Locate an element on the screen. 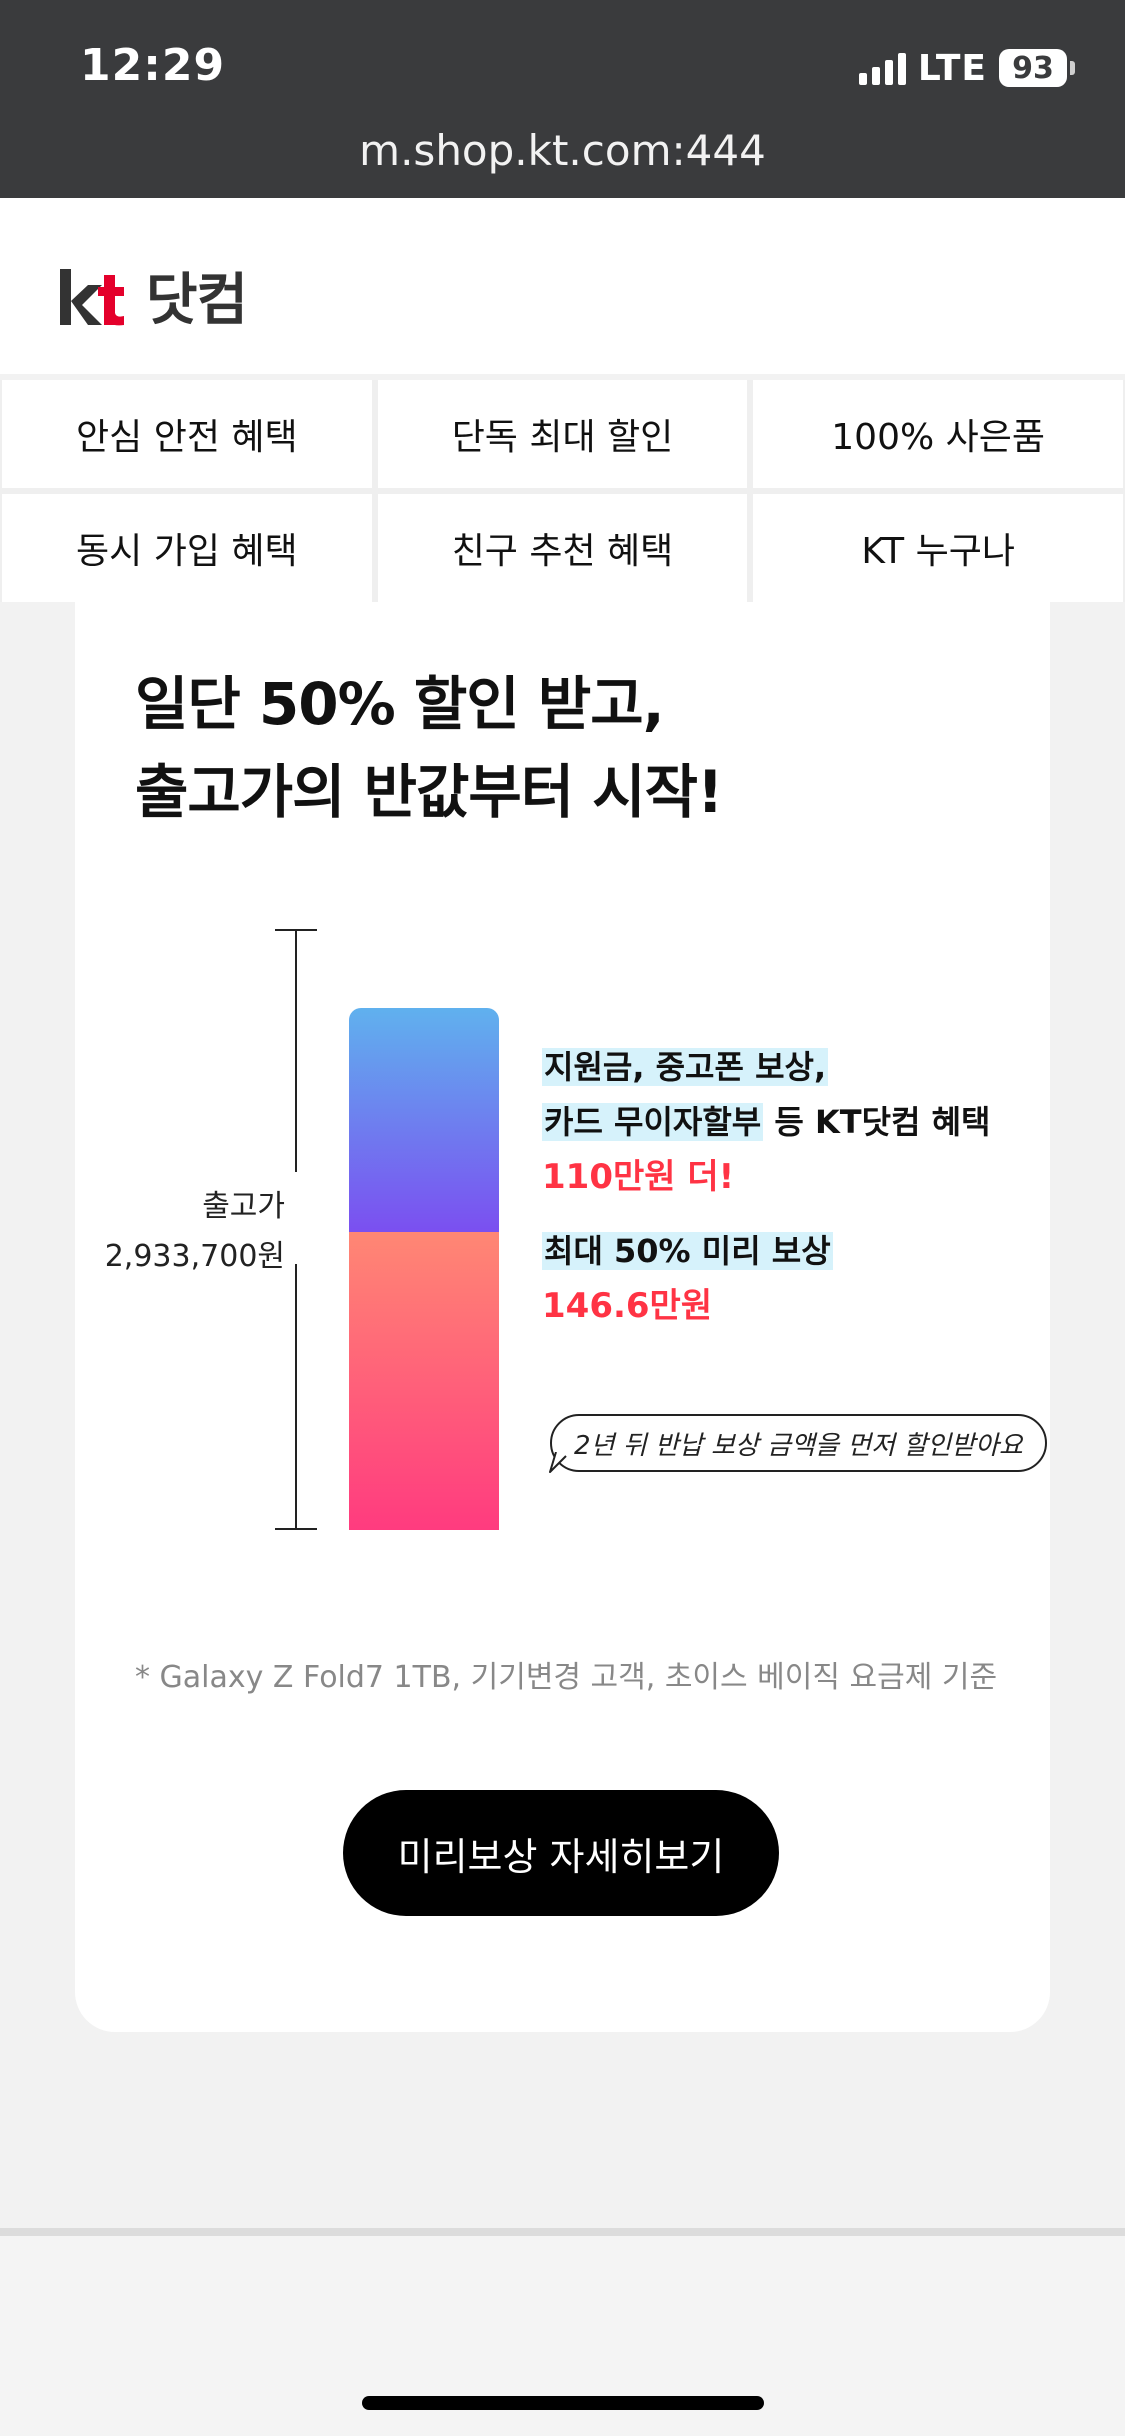 This screenshot has height=2436, width=1125. benefit-description: 지원금, 중고폰 보상, 카드 무이자할부 등 KT닷컴 혜택 110만원 더! is located at coordinates (766, 1122).